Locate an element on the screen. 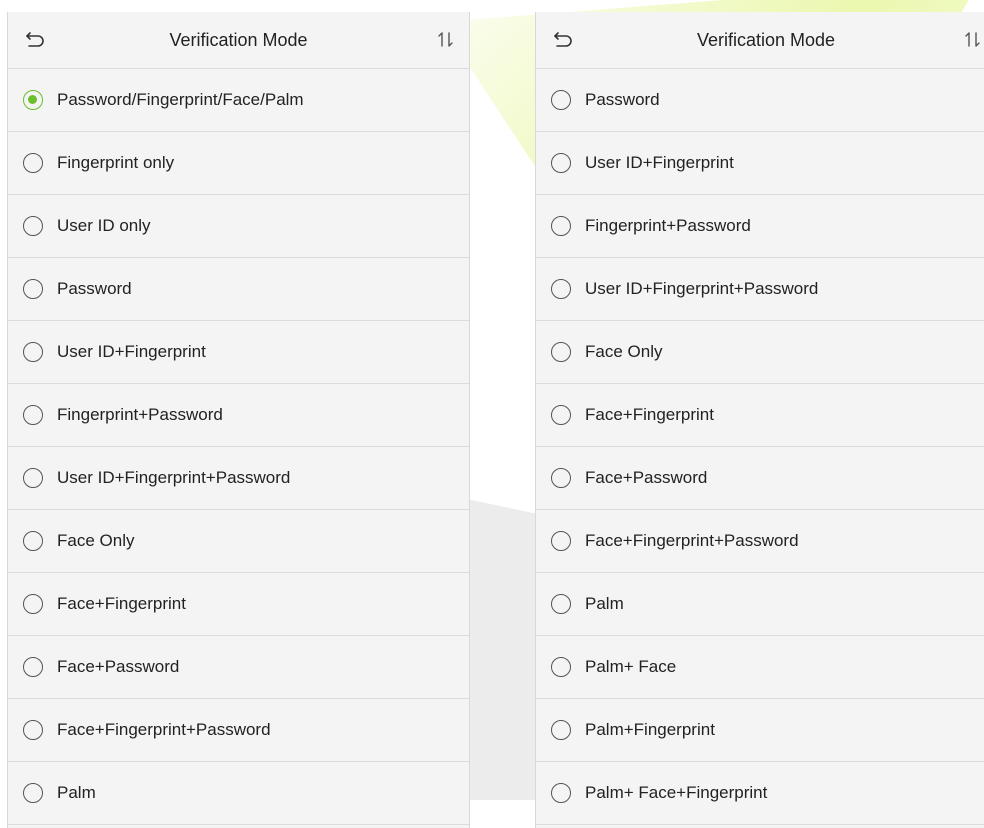 The height and width of the screenshot is (828, 984). radio-checked-icon is located at coordinates (33, 100).